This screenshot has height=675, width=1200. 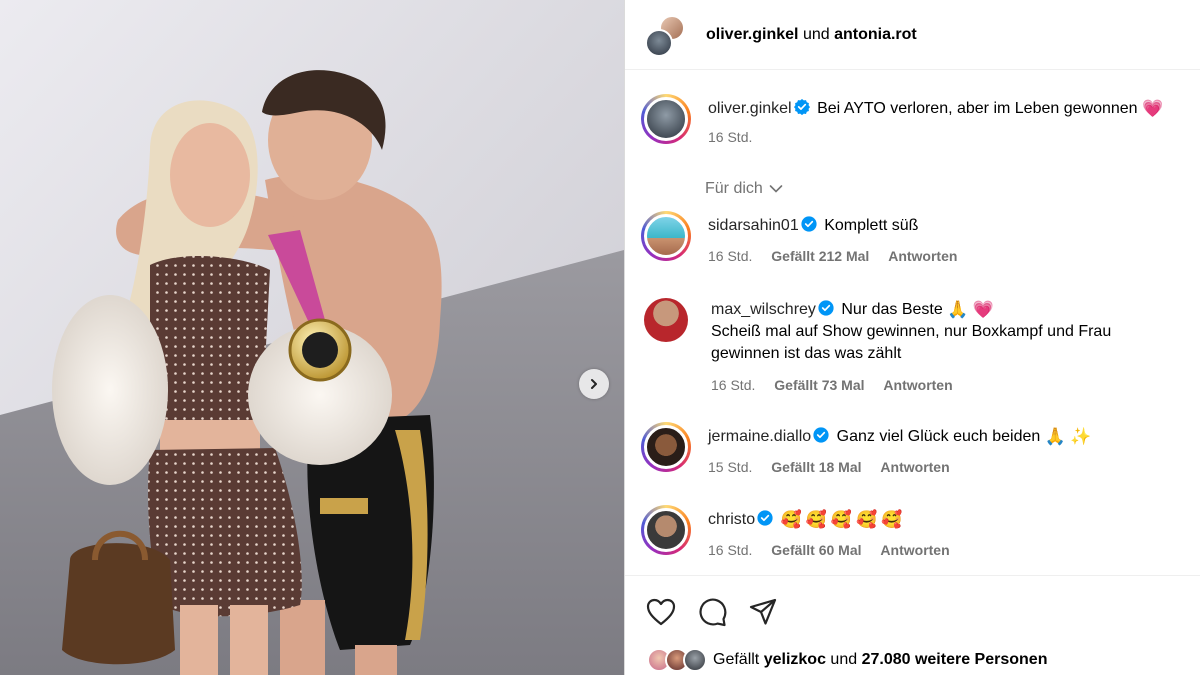 I want to click on chevron-right-icon, so click(x=594, y=384).